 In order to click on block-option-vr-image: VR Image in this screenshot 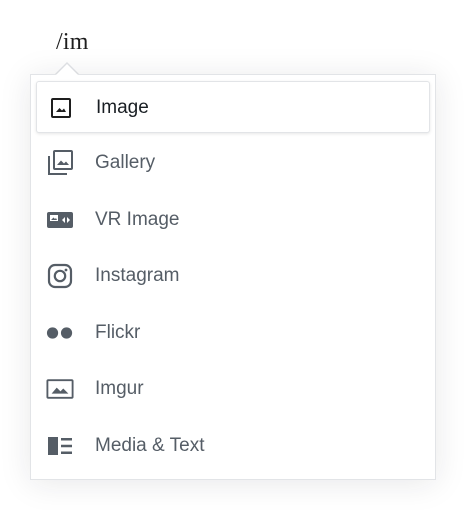, I will do `click(233, 220)`.